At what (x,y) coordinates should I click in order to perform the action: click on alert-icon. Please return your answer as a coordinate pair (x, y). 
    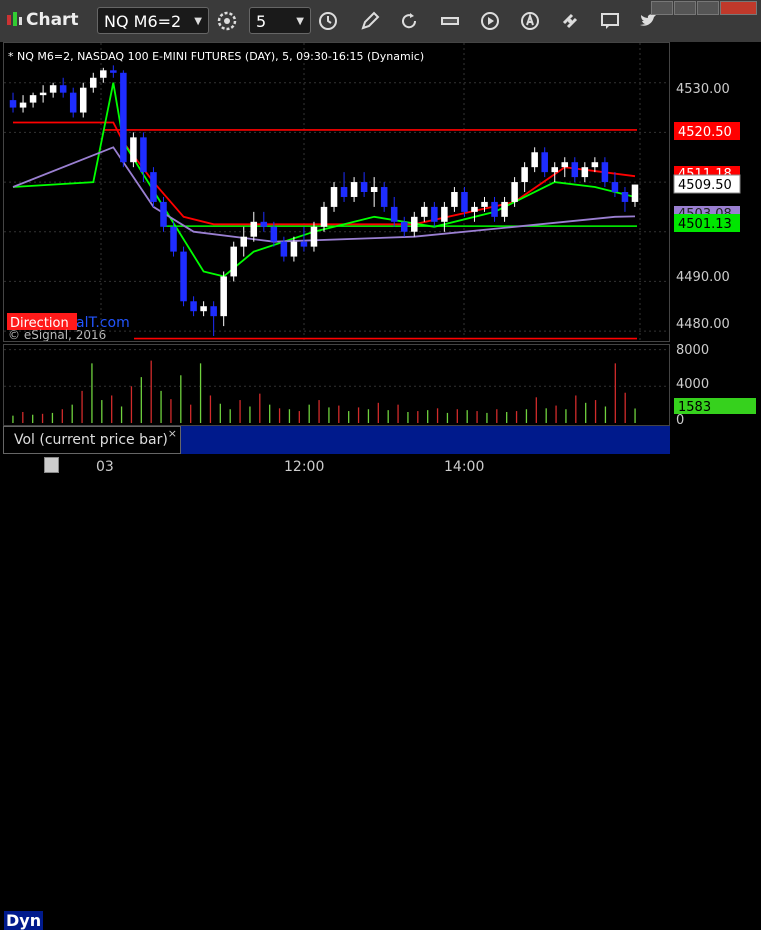
    Looking at the image, I should click on (530, 21).